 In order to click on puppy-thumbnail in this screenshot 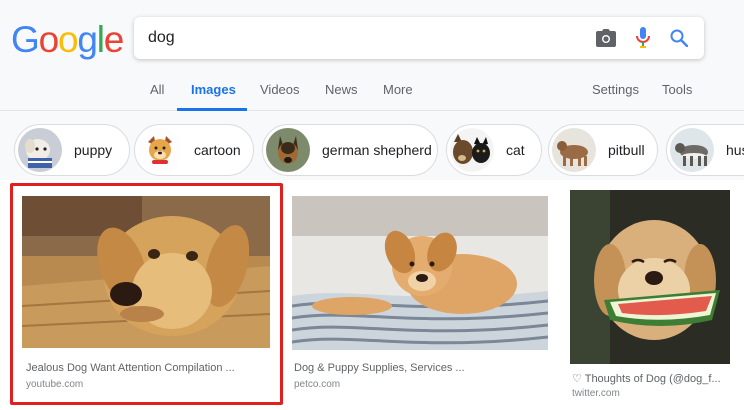, I will do `click(40, 150)`.